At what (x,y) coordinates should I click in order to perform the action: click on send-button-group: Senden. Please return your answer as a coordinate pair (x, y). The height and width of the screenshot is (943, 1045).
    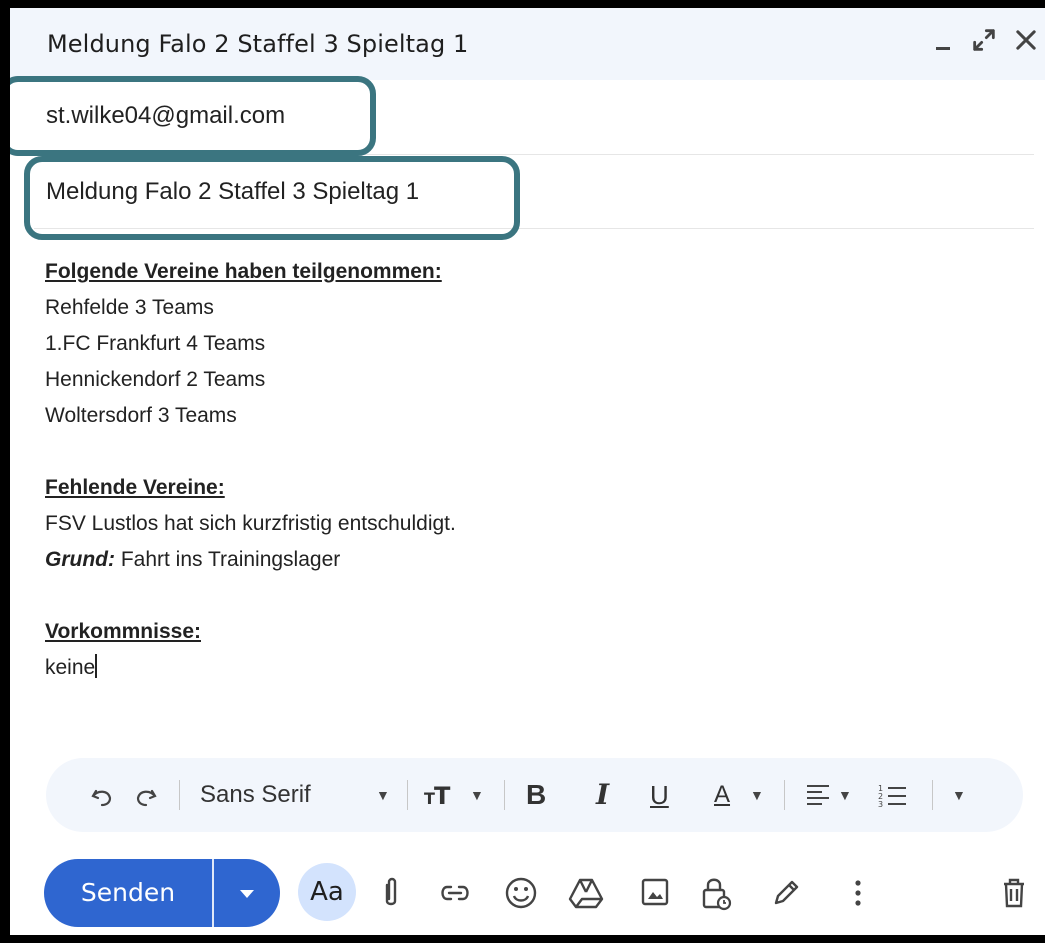
    Looking at the image, I should click on (162, 893).